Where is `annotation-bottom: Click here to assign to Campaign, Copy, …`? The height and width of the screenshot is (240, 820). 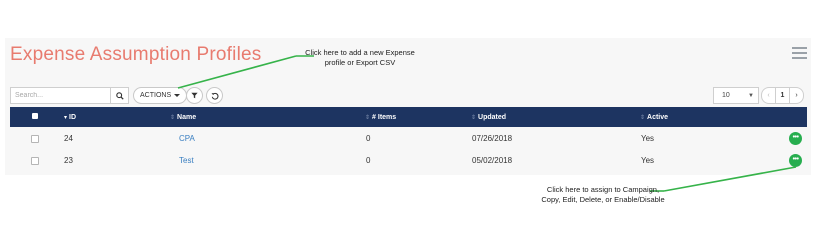
annotation-bottom: Click here to assign to Campaign, Copy, … is located at coordinates (603, 194).